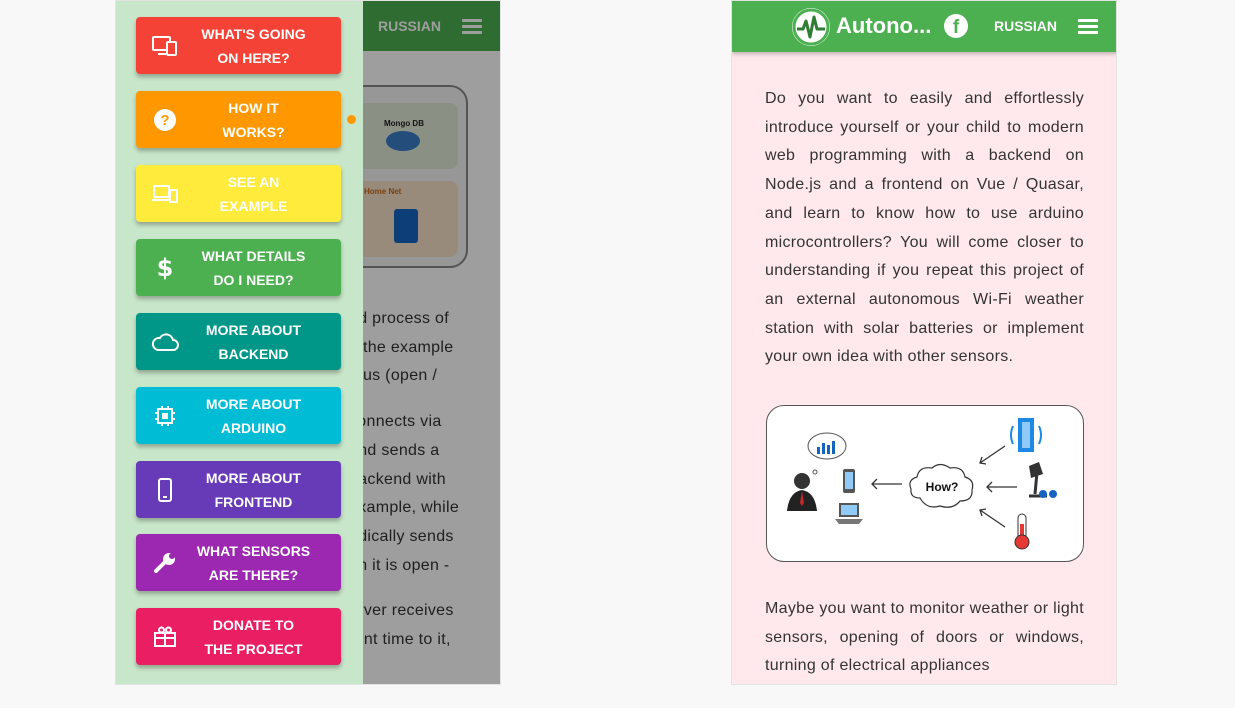 This screenshot has height=708, width=1235. Describe the element at coordinates (956, 26) in the screenshot. I see `facebook-icon: f` at that location.